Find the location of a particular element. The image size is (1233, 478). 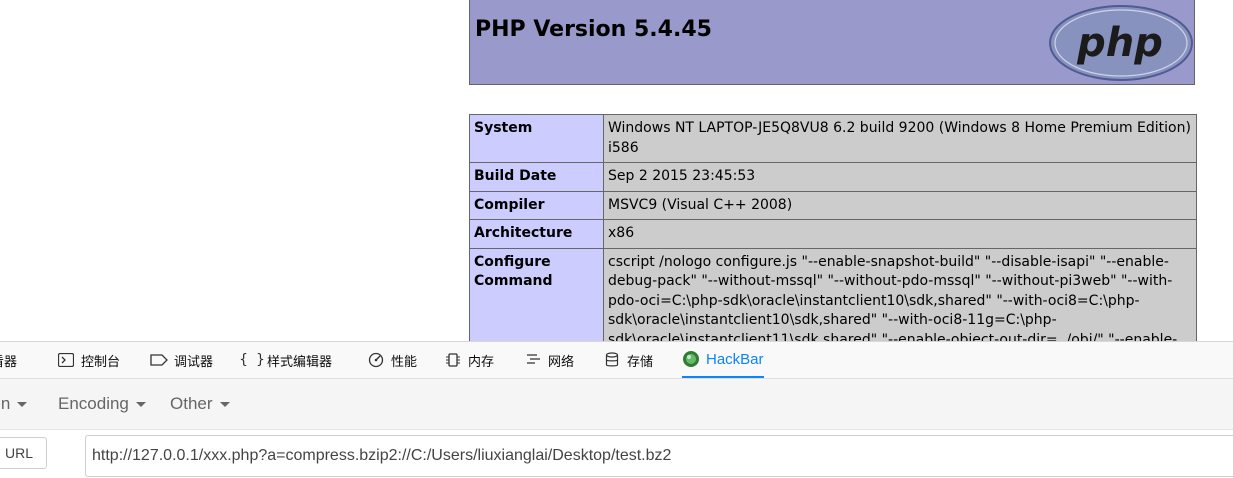

row-key: System is located at coordinates (536, 138).